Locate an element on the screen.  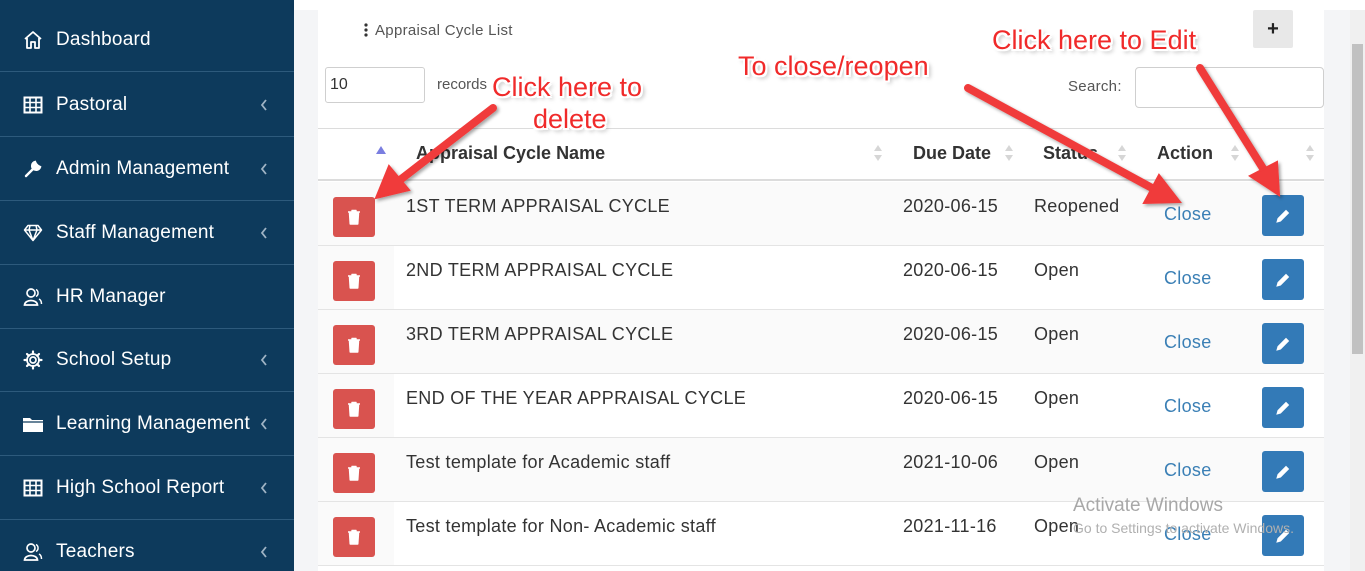
sidebar-item-teachers: Teachers is located at coordinates (147, 545).